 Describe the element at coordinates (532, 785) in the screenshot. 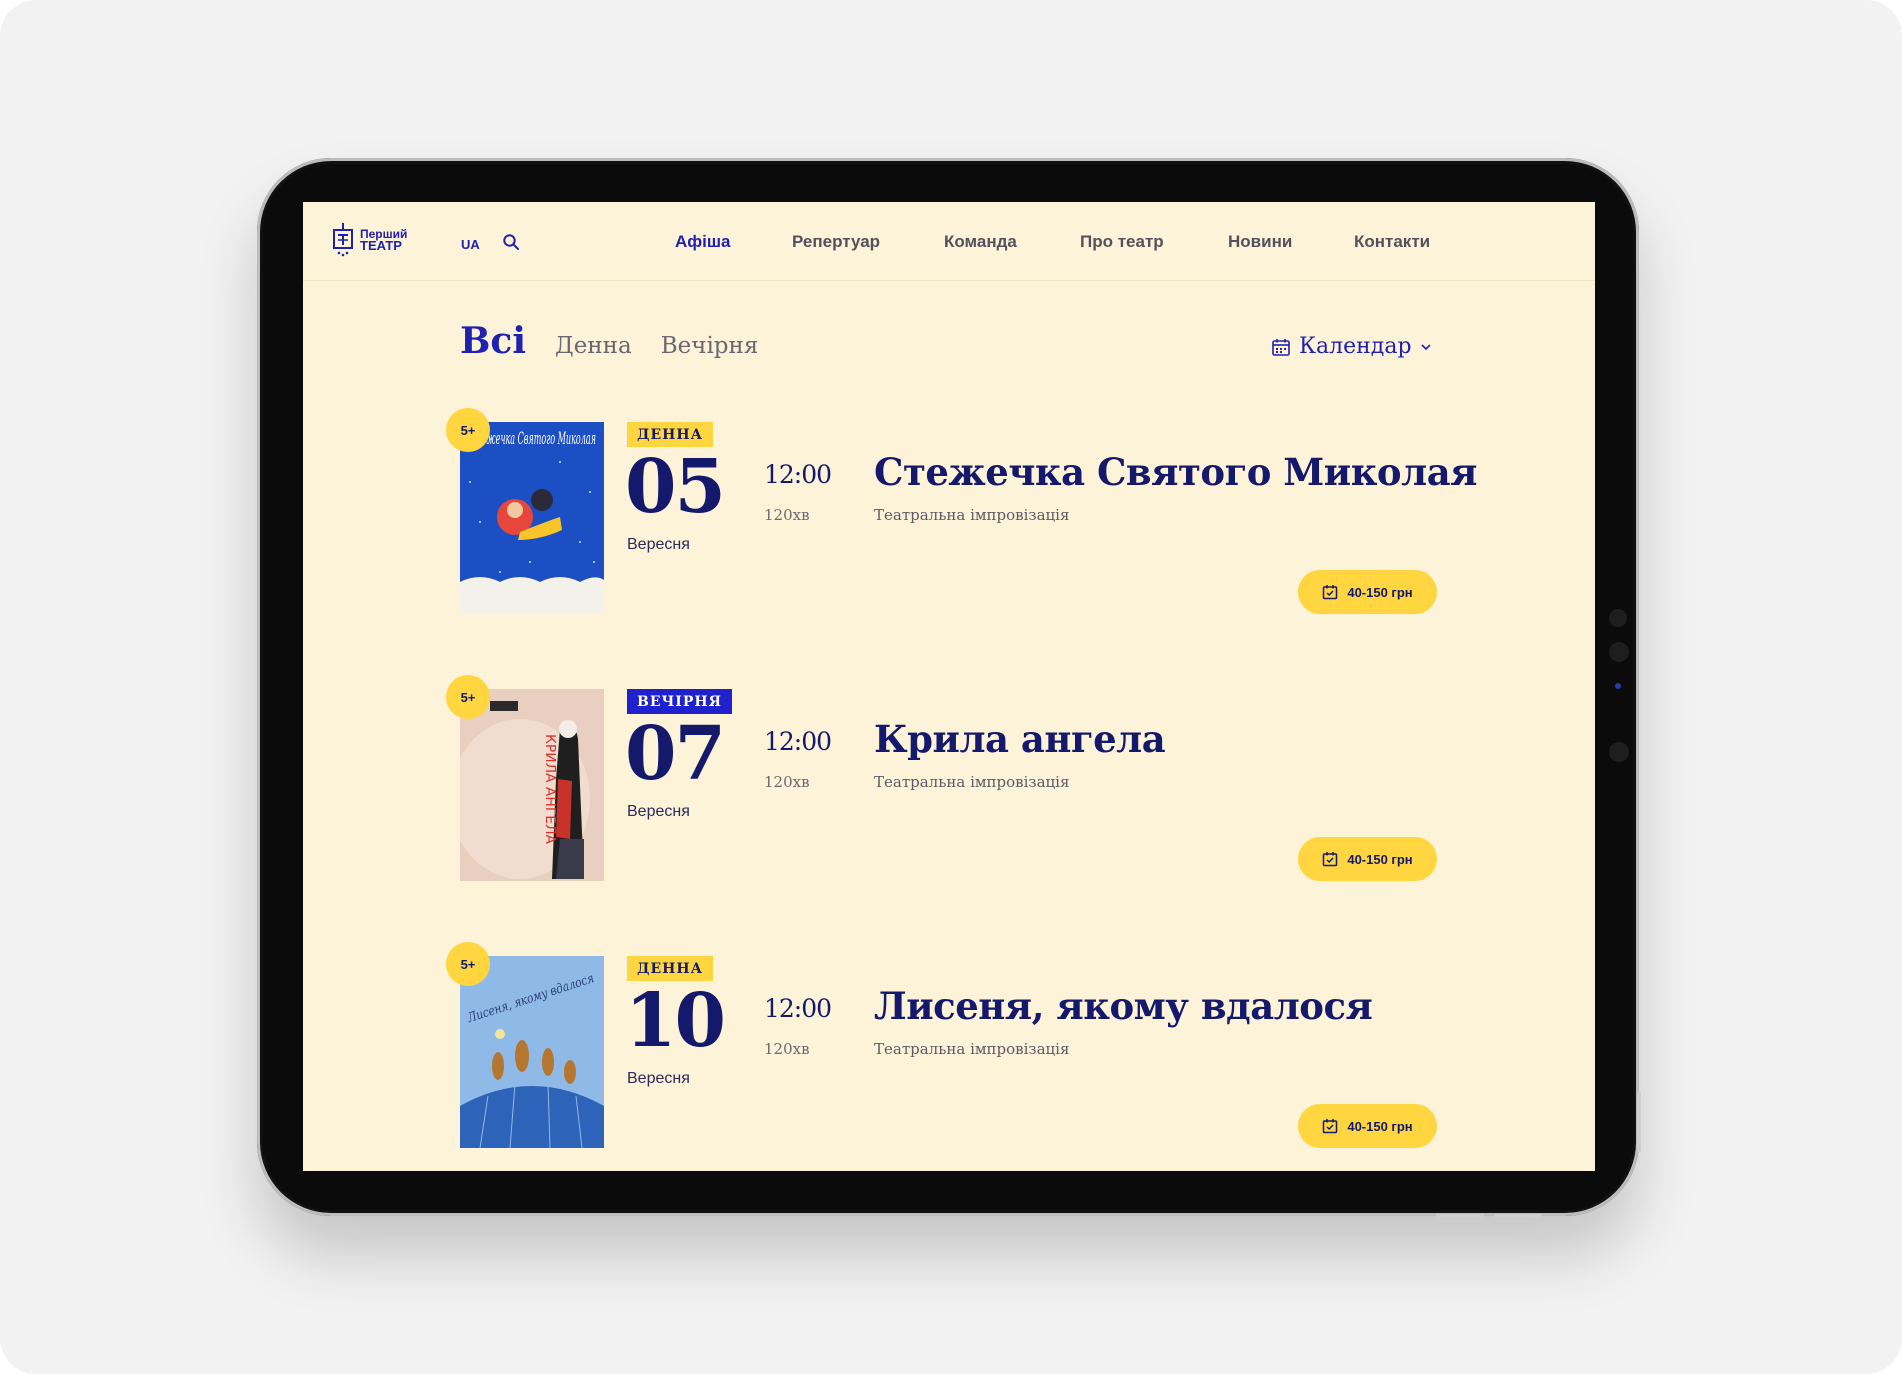

I see `event-poster: КРИЛА АНГЕЛА` at that location.